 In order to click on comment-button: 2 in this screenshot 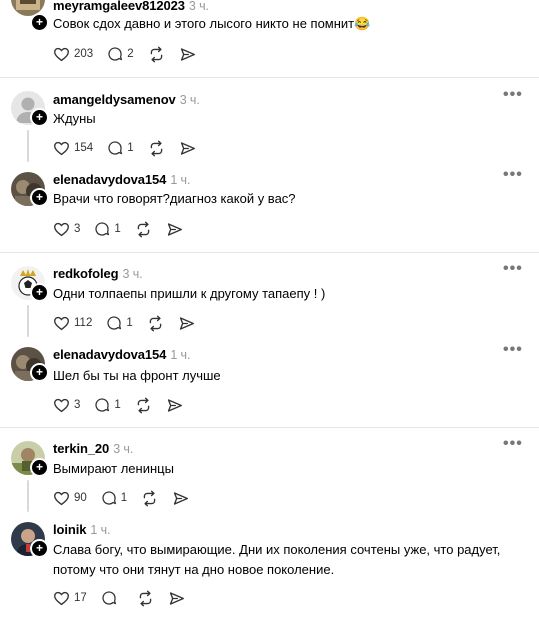, I will do `click(120, 54)`.